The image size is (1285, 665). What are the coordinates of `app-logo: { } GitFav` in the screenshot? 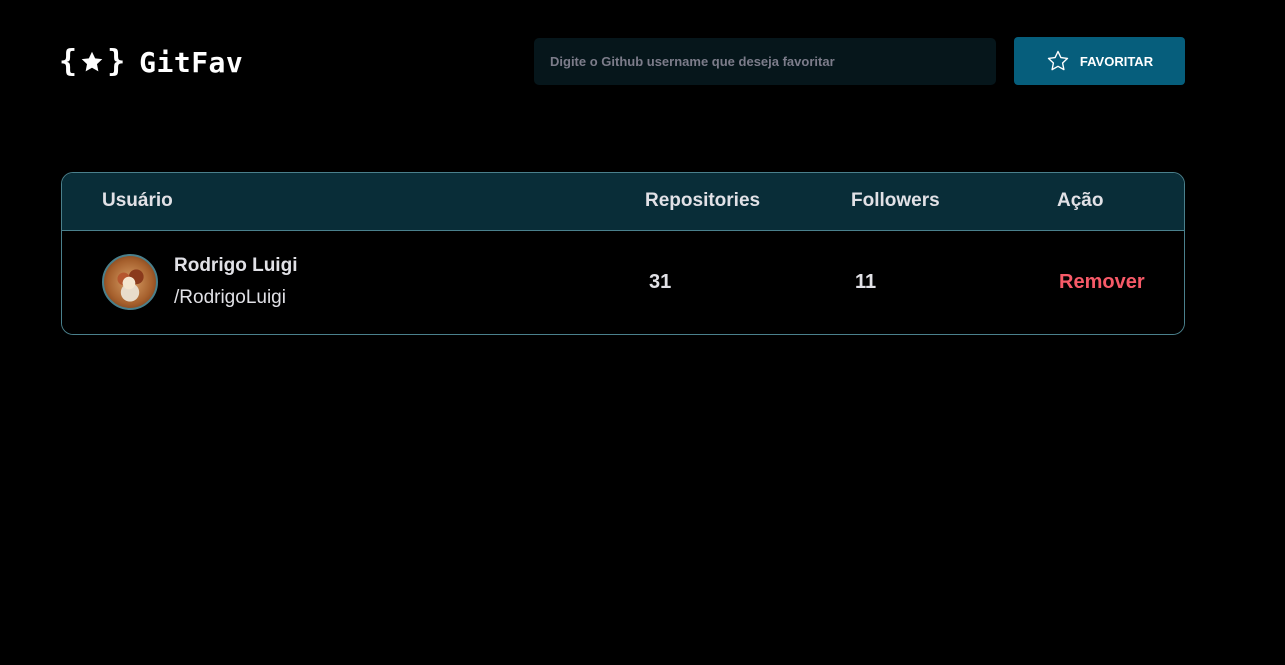 It's located at (151, 62).